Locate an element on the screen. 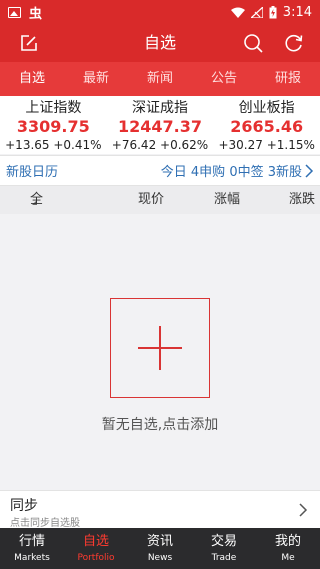  nav-label: 行情 is located at coordinates (31, 541).